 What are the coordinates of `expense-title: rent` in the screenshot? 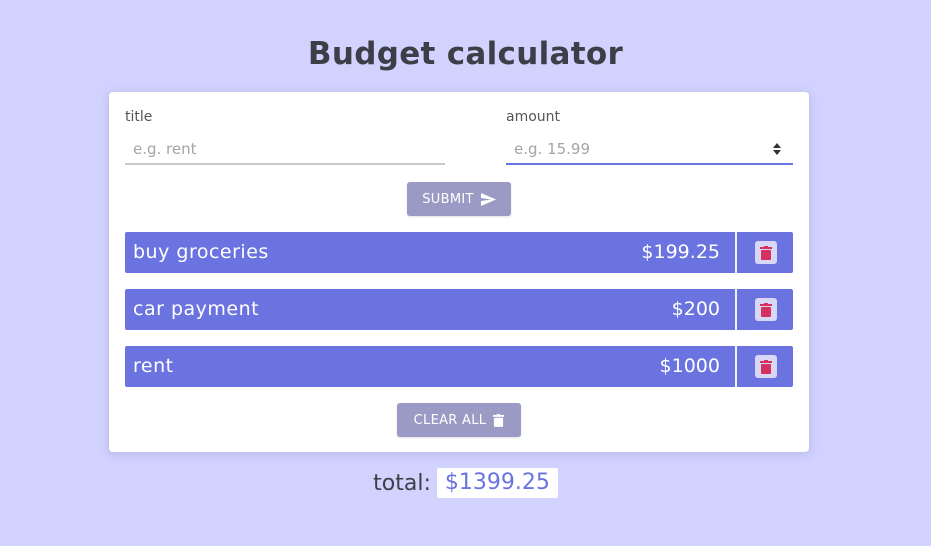 It's located at (153, 366).